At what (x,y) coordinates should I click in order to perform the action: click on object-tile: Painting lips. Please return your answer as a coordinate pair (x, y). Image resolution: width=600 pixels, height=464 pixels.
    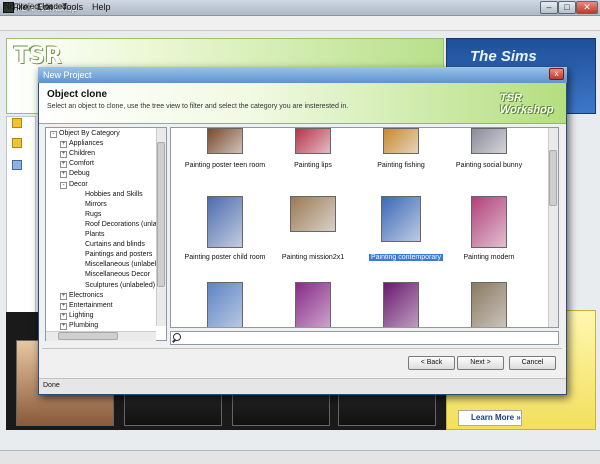
    Looking at the image, I should click on (313, 148).